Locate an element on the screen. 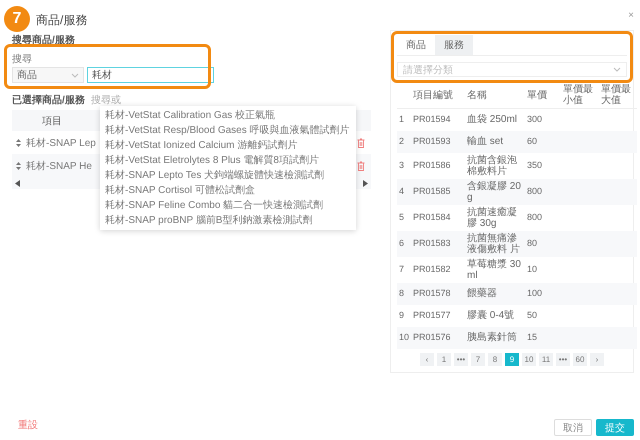  table-cell: PR01586 is located at coordinates (438, 165).